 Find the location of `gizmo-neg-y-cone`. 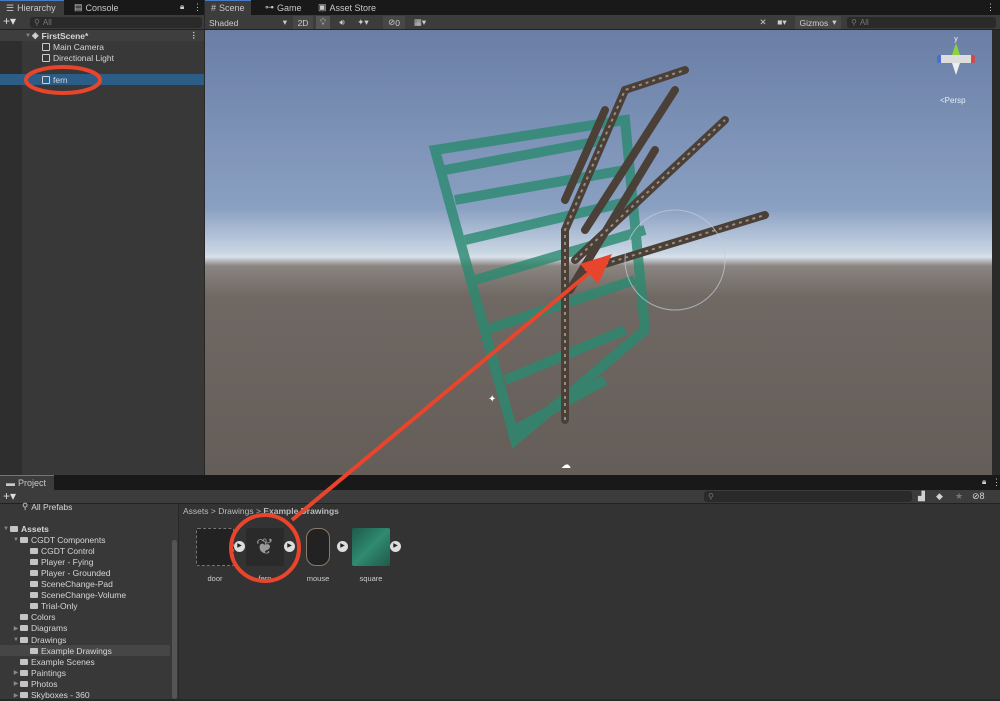

gizmo-neg-y-cone is located at coordinates (956, 69).